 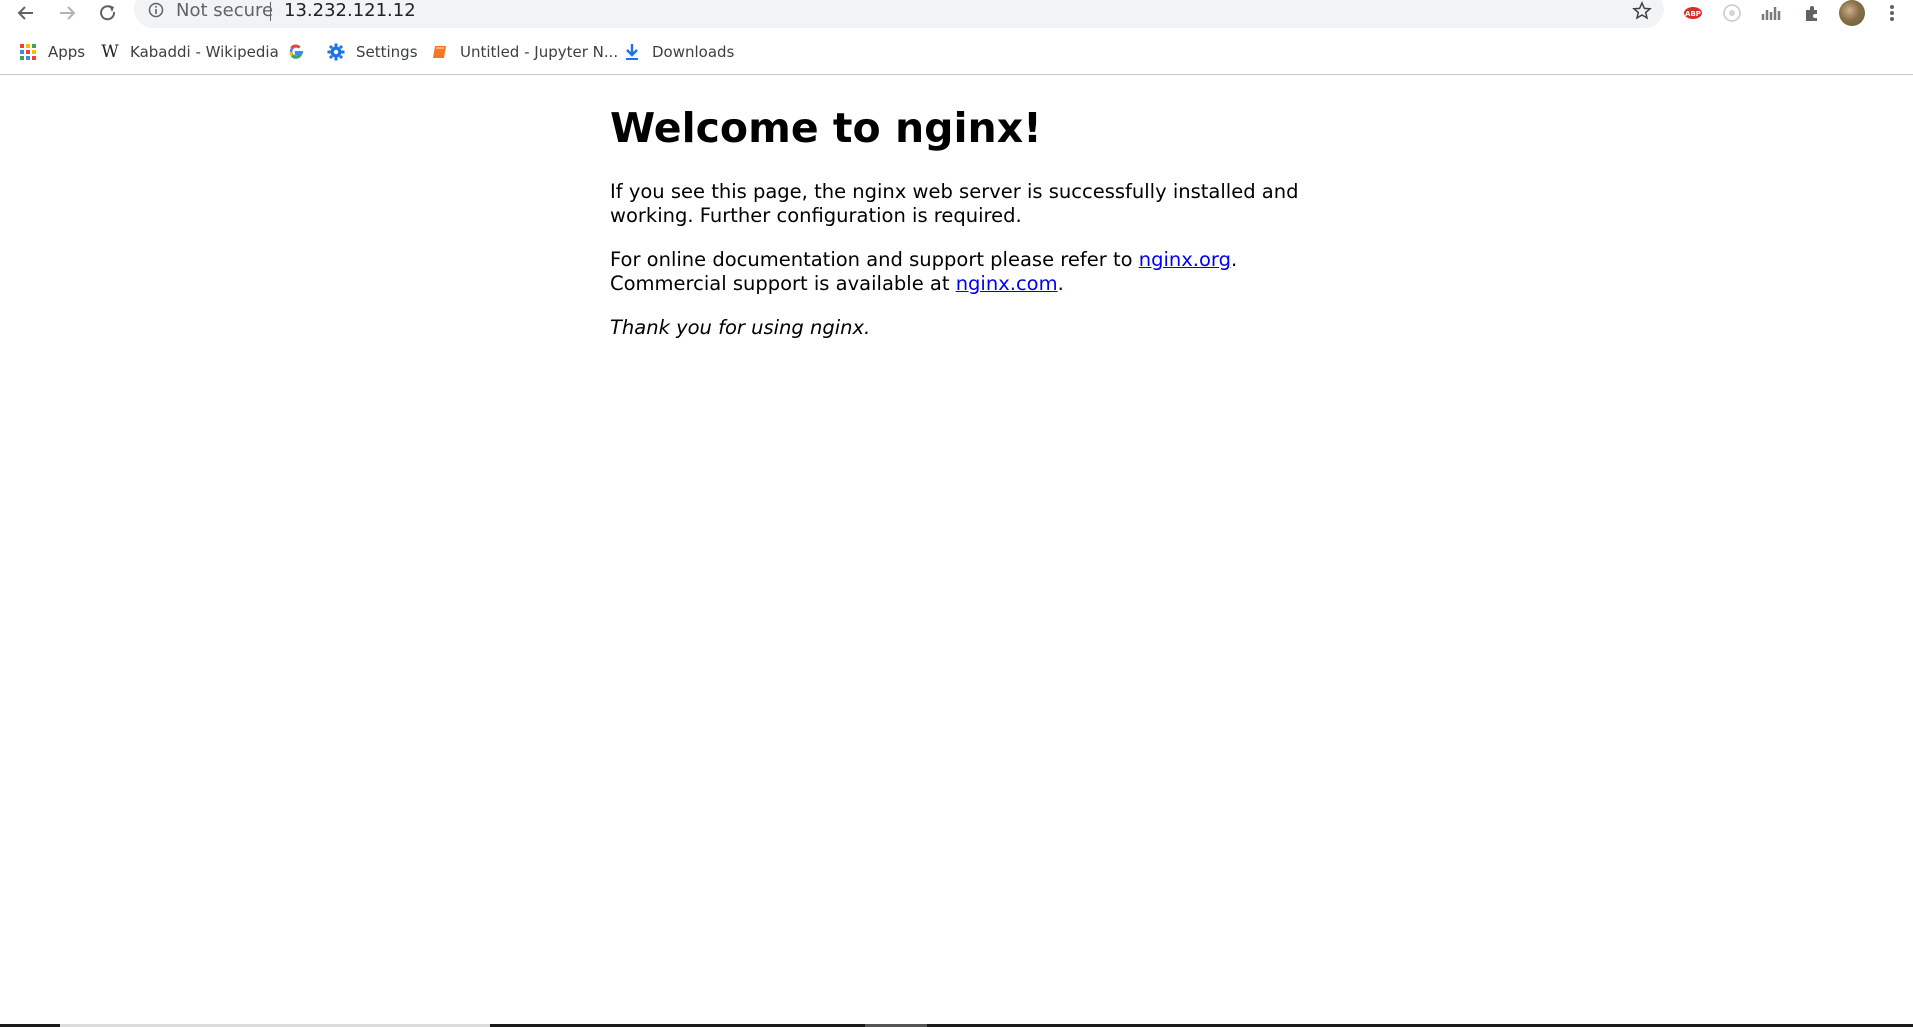 I want to click on download-icon, so click(x=632, y=52).